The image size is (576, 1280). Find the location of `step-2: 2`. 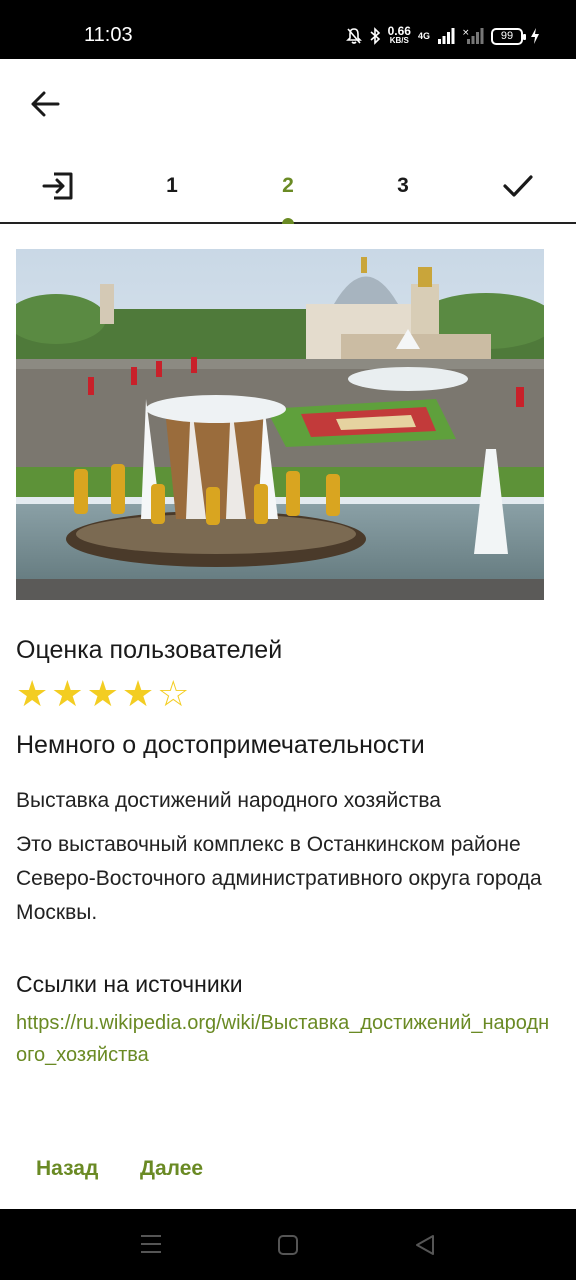

step-2: 2 is located at coordinates (288, 186).